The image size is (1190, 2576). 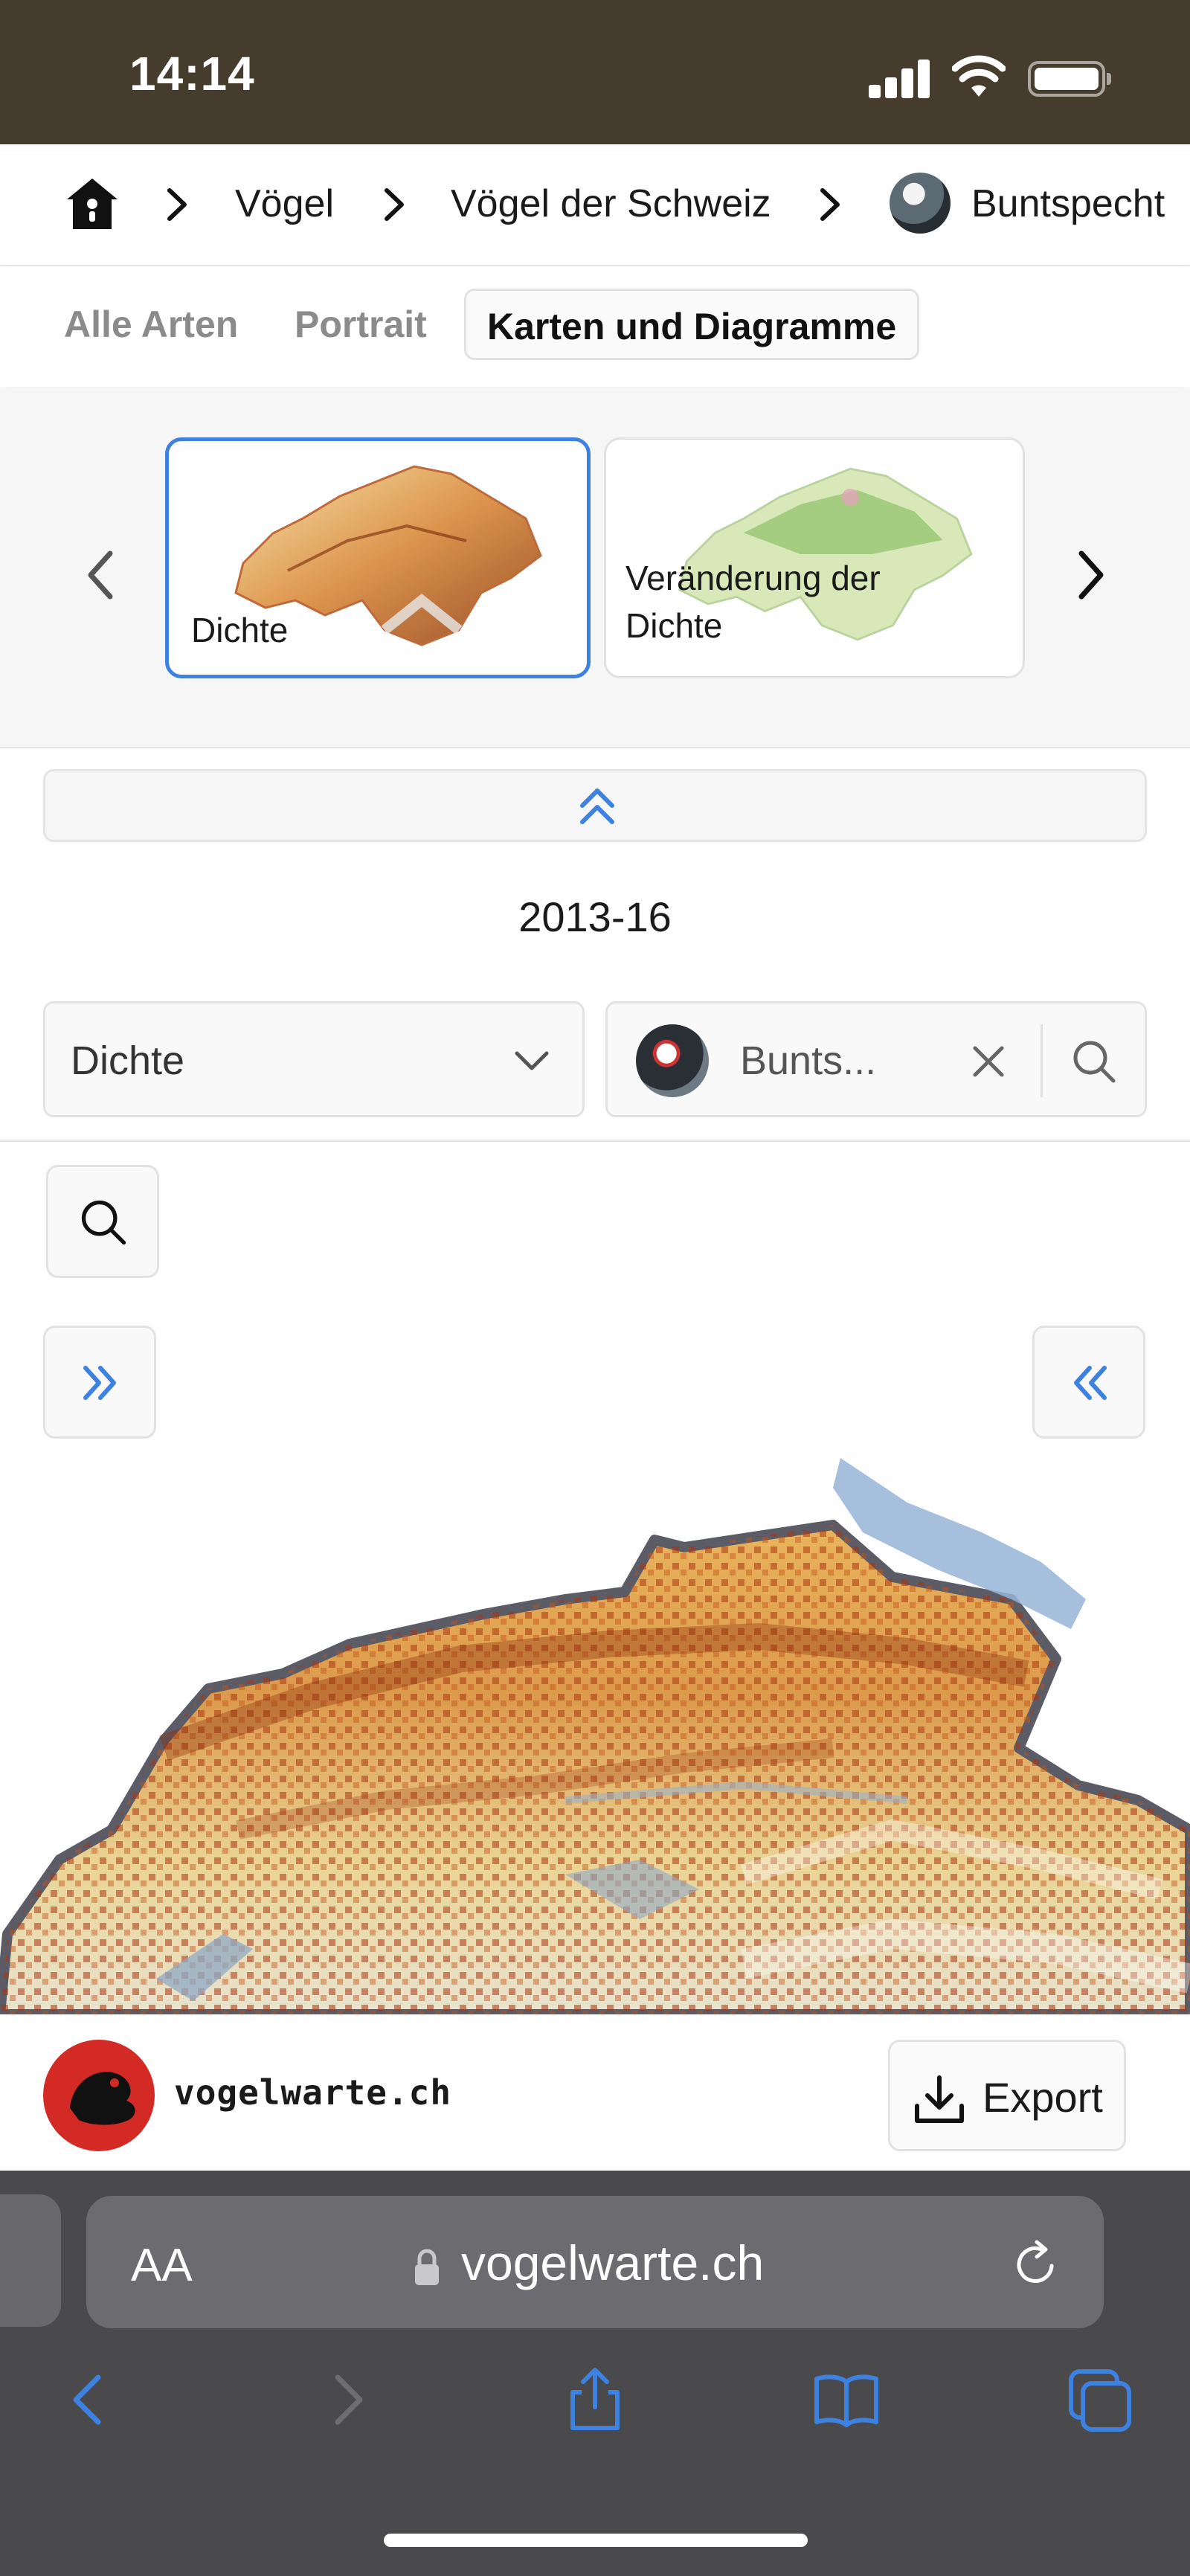 What do you see at coordinates (596, 2540) in the screenshot?
I see `home-indicator` at bounding box center [596, 2540].